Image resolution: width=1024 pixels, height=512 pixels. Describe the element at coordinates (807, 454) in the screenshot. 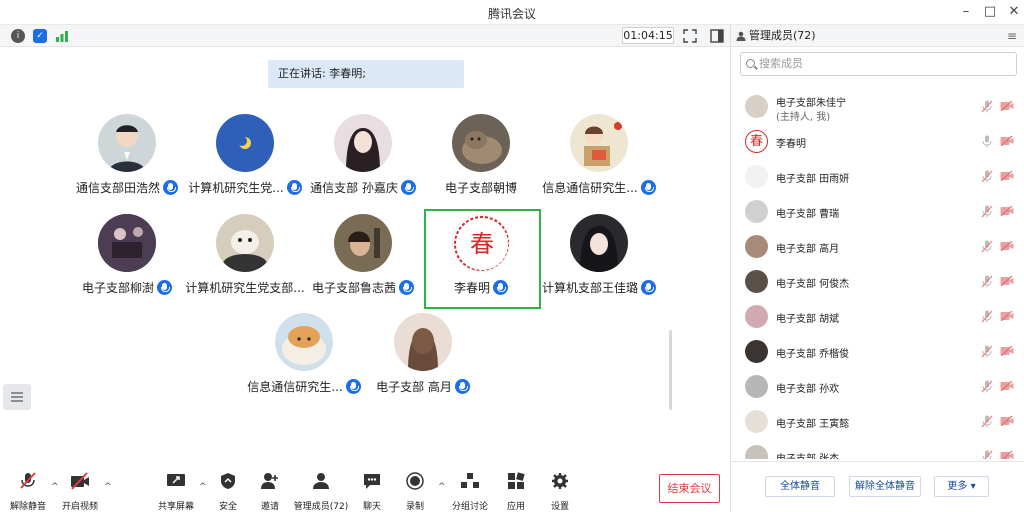

I see `member-name: 电子支部 张杰` at that location.